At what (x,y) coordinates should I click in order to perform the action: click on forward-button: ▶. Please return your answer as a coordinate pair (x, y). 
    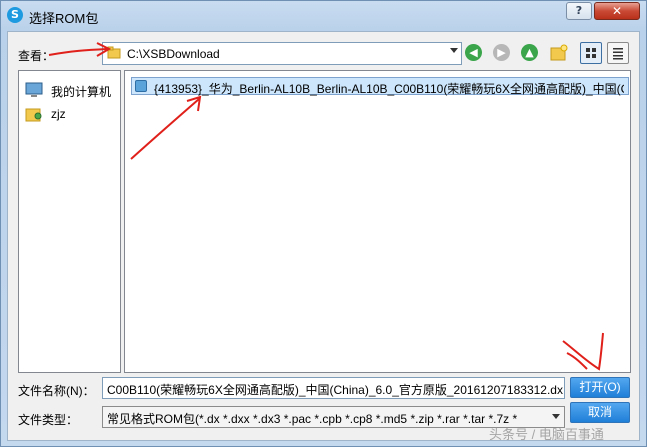
    Looking at the image, I should click on (502, 53).